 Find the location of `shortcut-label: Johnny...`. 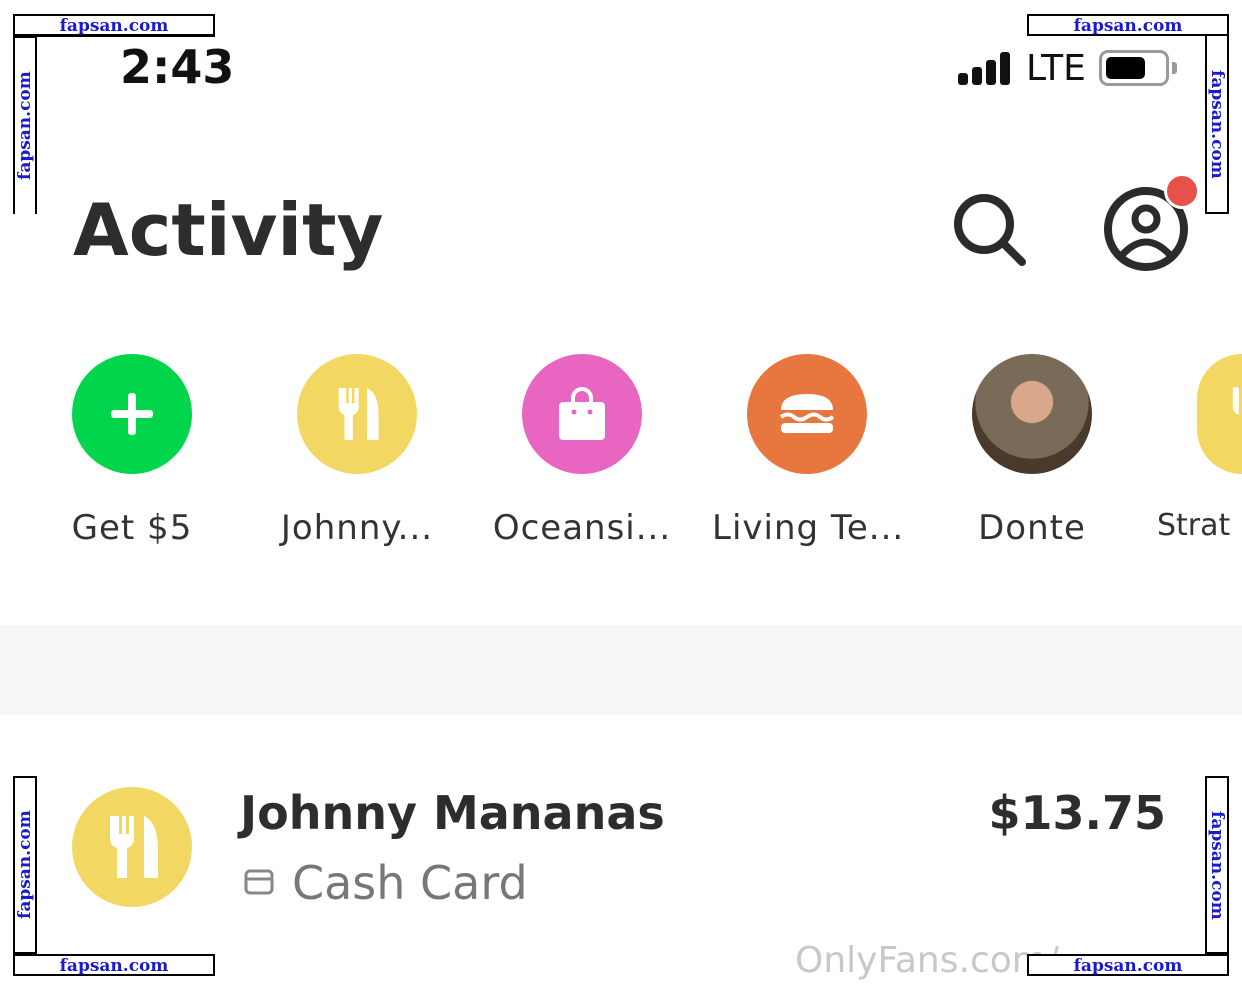

shortcut-label: Johnny... is located at coordinates (357, 528).